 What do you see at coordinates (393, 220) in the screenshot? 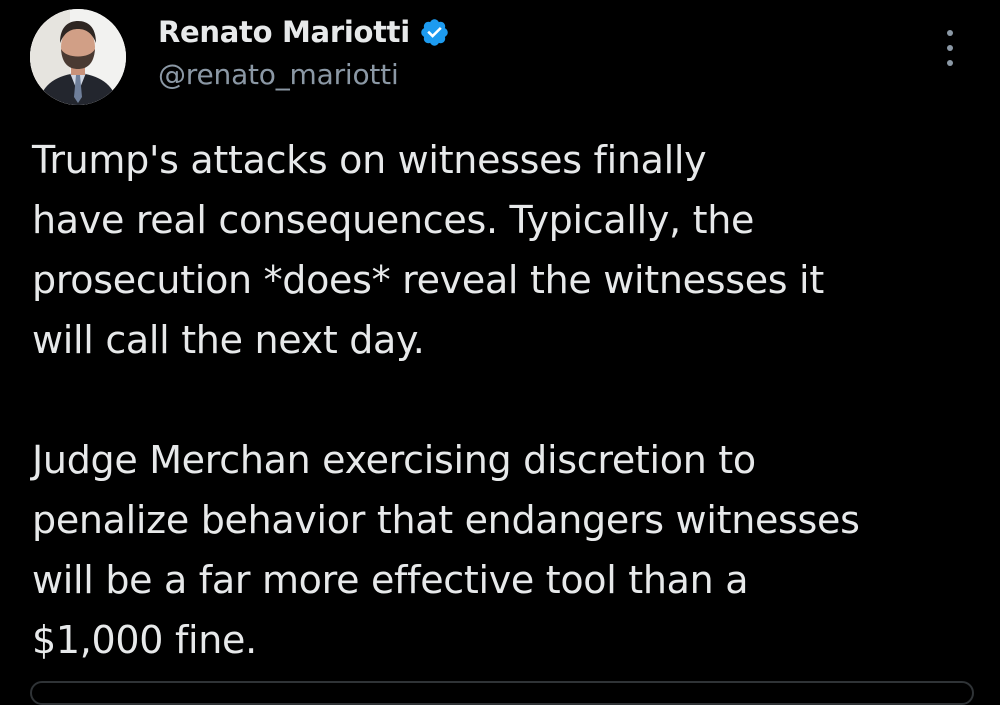
I see `tweet-line: have real consequences. Typically, the` at bounding box center [393, 220].